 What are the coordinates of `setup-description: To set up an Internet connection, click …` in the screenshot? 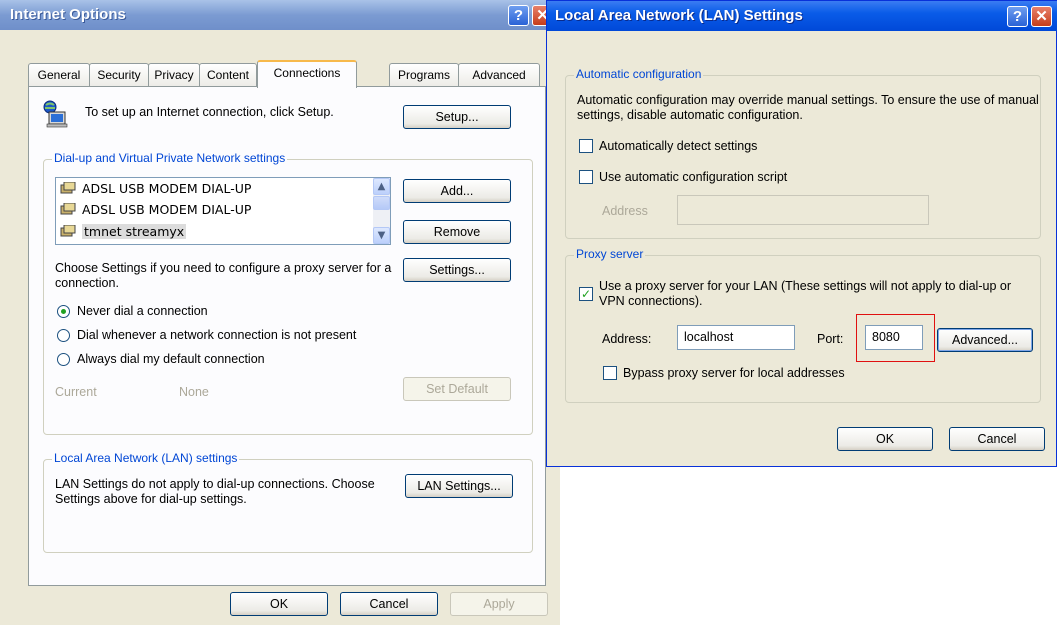 It's located at (209, 112).